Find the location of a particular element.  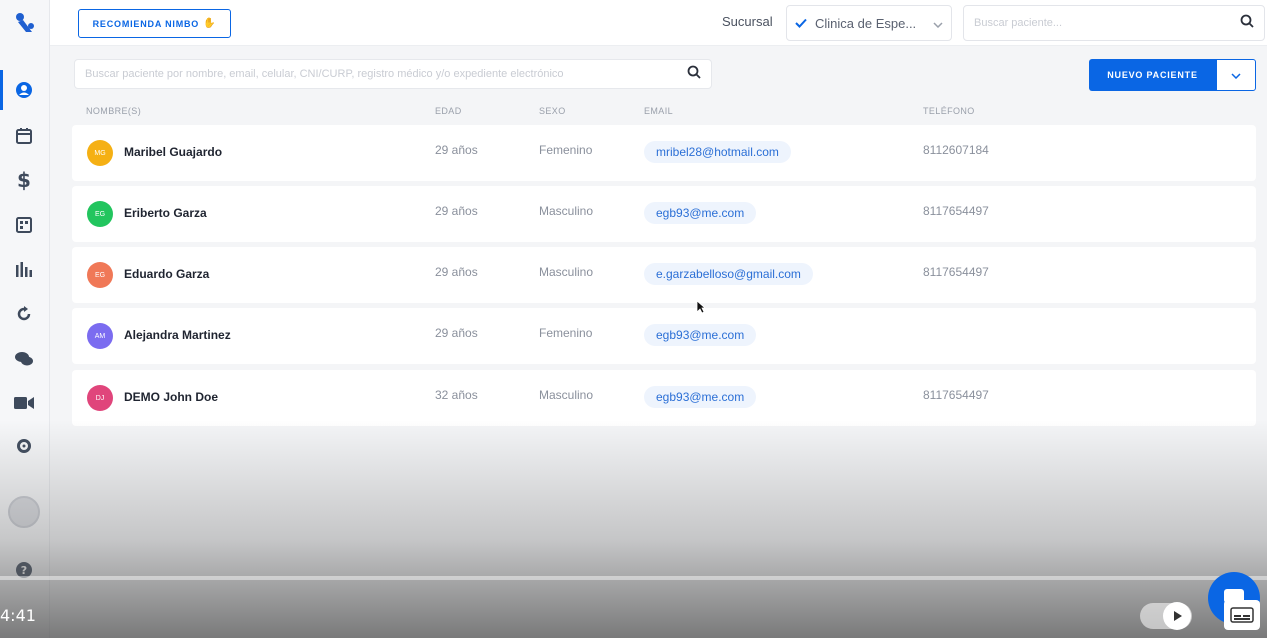

patient-avatar: MG is located at coordinates (100, 153).